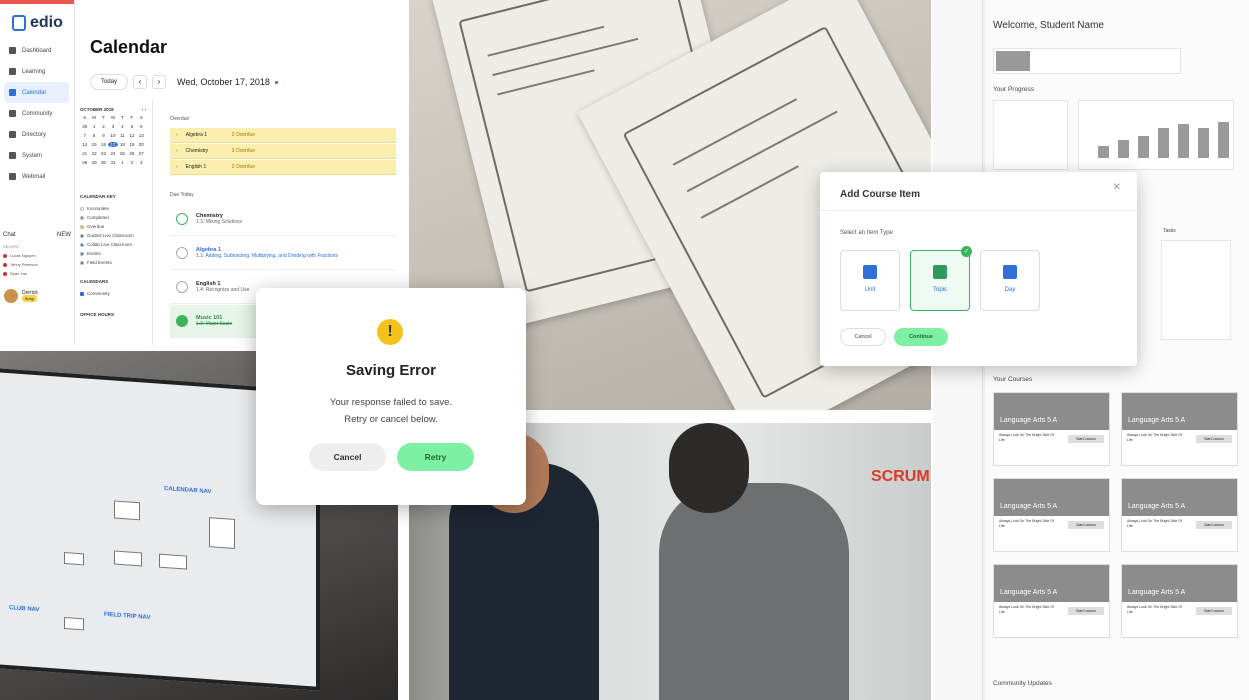 This screenshot has height=700, width=1249. I want to click on chat-contact: Jenny Peterson, so click(37, 264).